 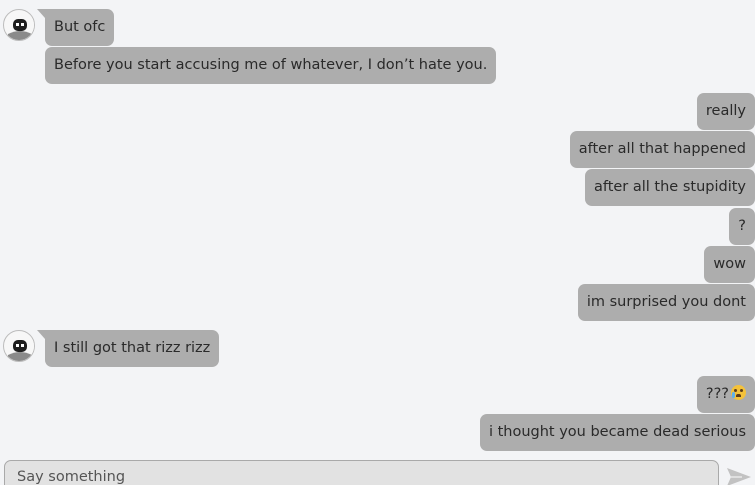 I want to click on message-outgoing: i thought you became dead serious, so click(x=617, y=432).